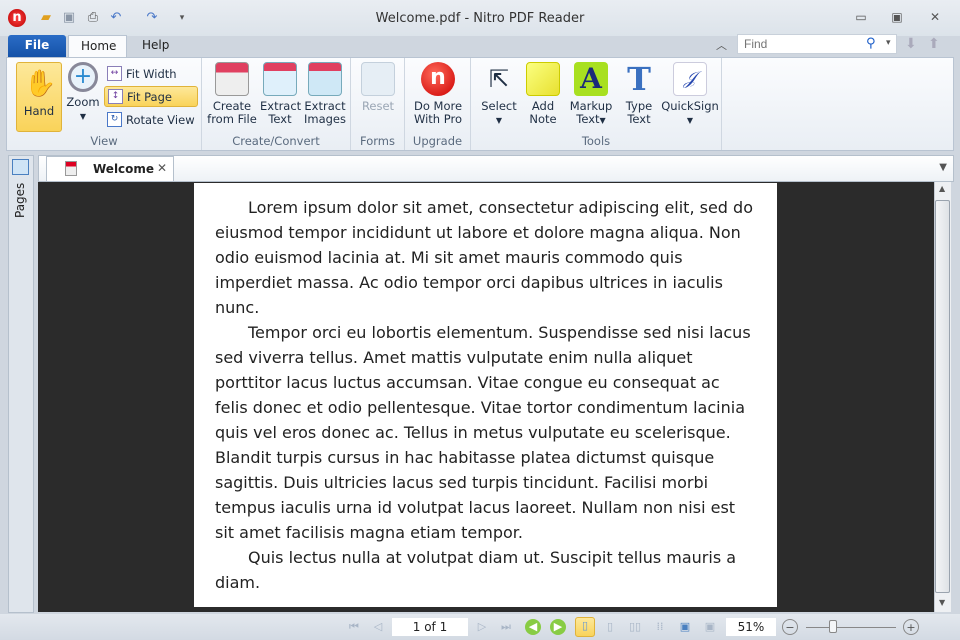 The width and height of the screenshot is (960, 640). I want to click on reset-button: Reset, so click(378, 87).